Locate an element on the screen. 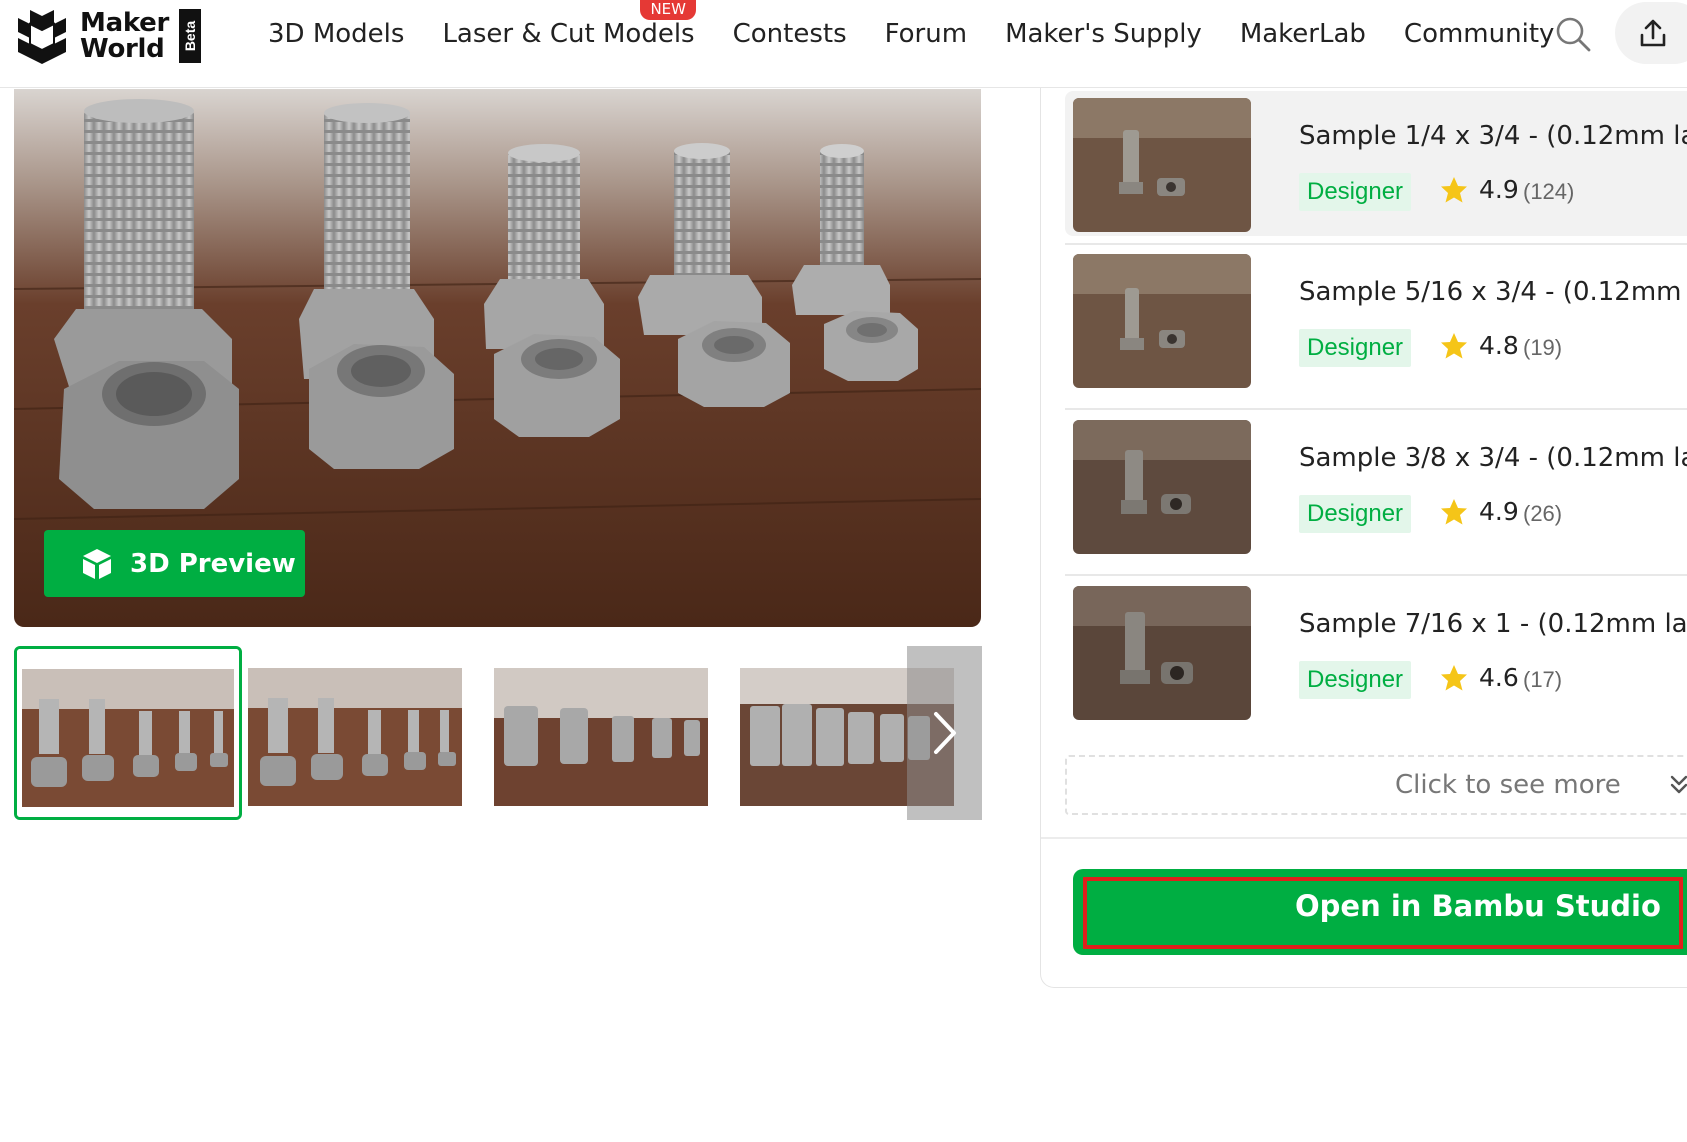 The width and height of the screenshot is (1687, 1142). chevron-right-icon is located at coordinates (944, 733).